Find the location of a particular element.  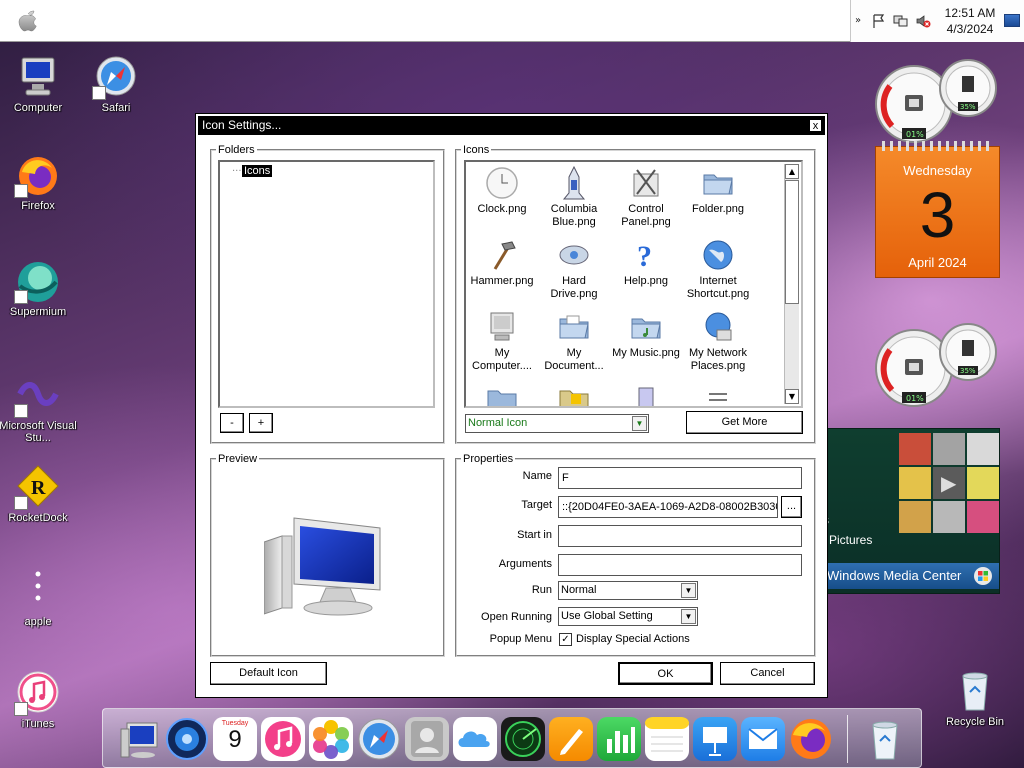

icon-item-hard-drive: Hard Drive.png is located at coordinates (574, 269).